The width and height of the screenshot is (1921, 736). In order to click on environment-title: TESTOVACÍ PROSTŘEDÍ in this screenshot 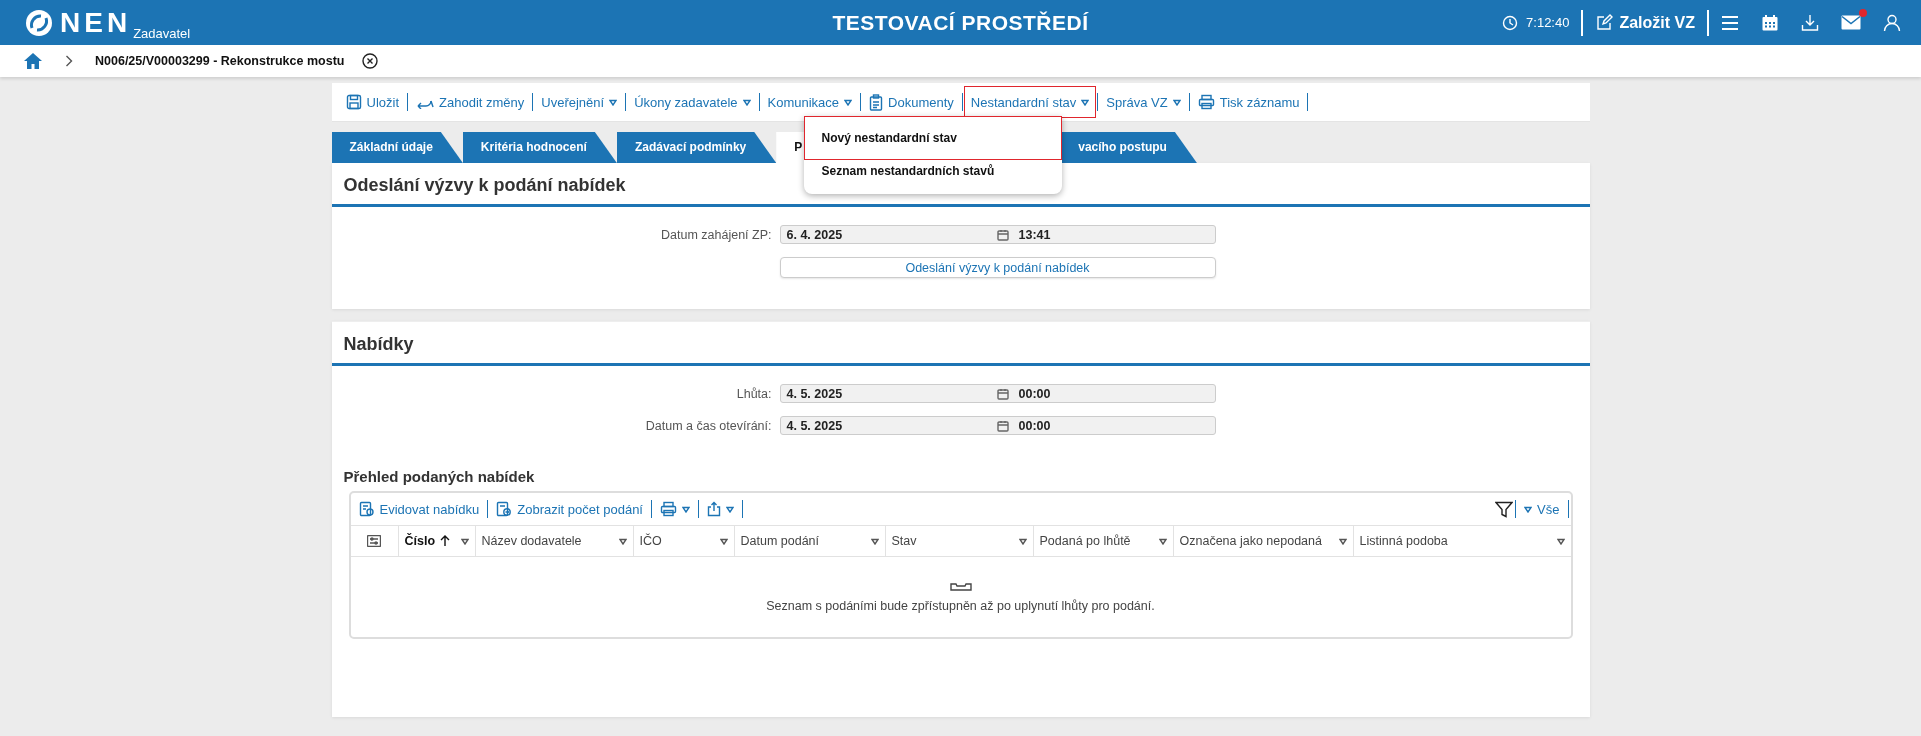, I will do `click(960, 22)`.